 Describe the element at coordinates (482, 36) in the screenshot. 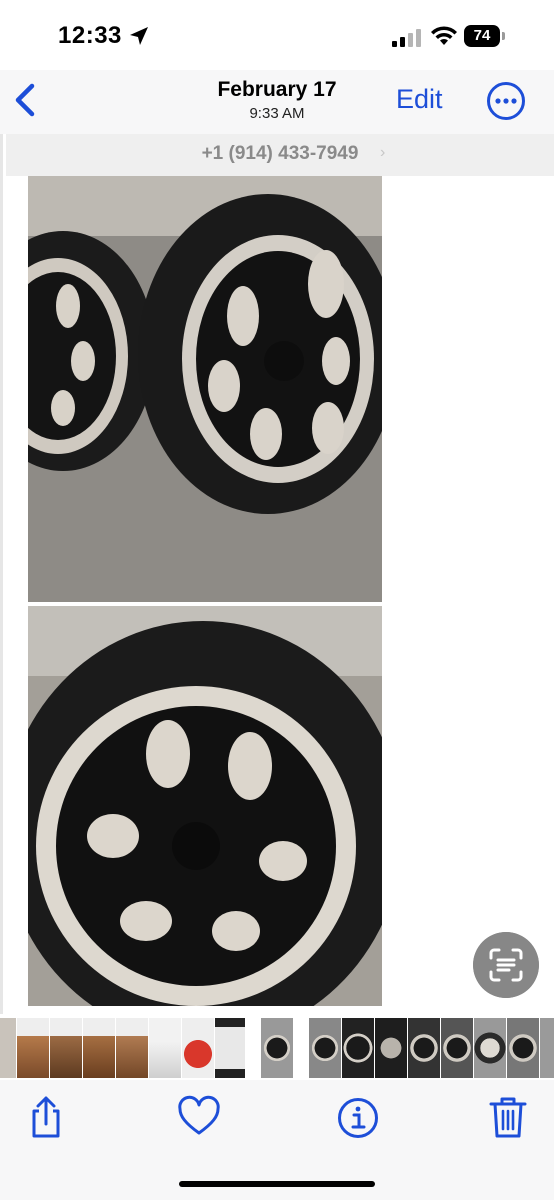

I see `battery-level: 74` at that location.